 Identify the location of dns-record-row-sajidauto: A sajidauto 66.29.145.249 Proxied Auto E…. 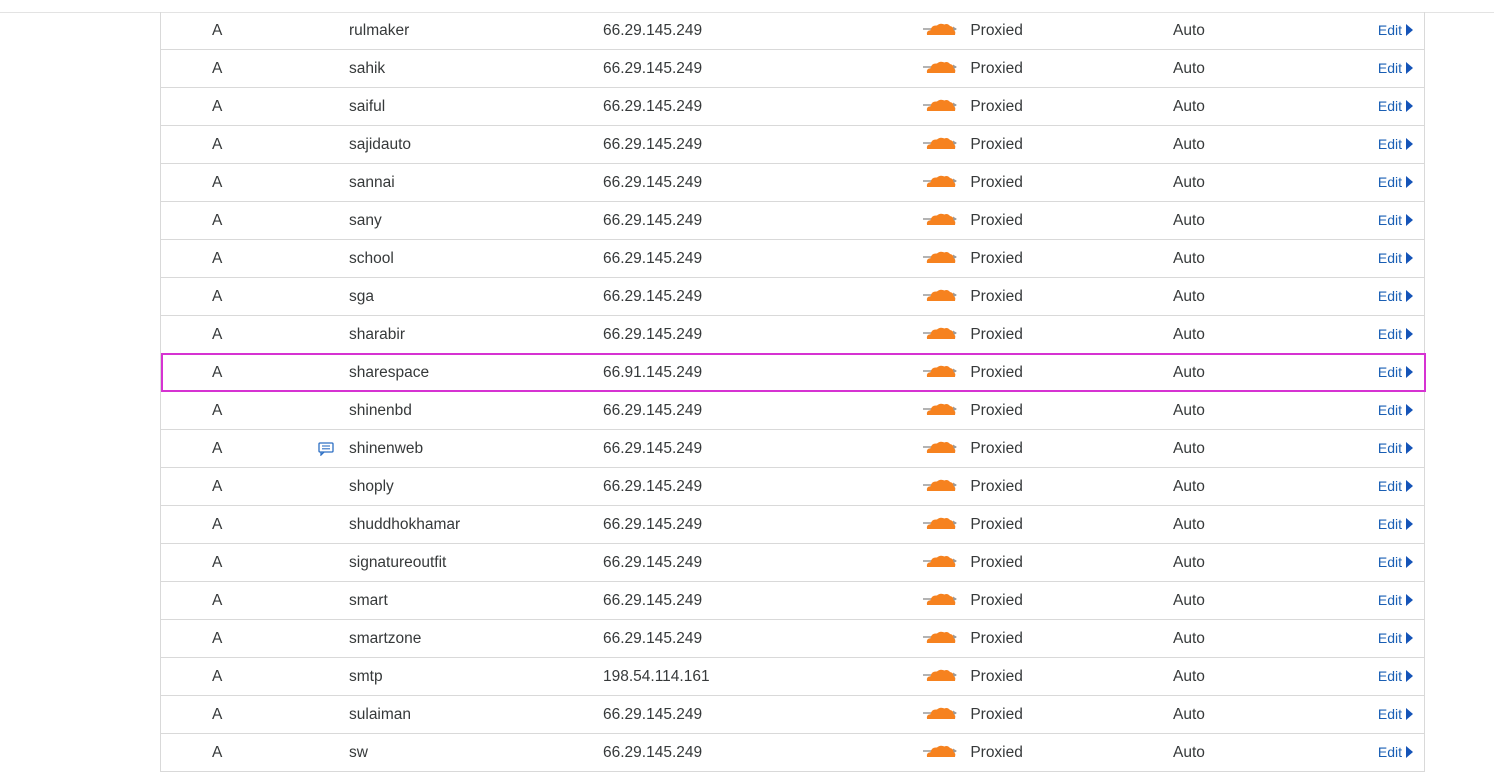
(792, 145).